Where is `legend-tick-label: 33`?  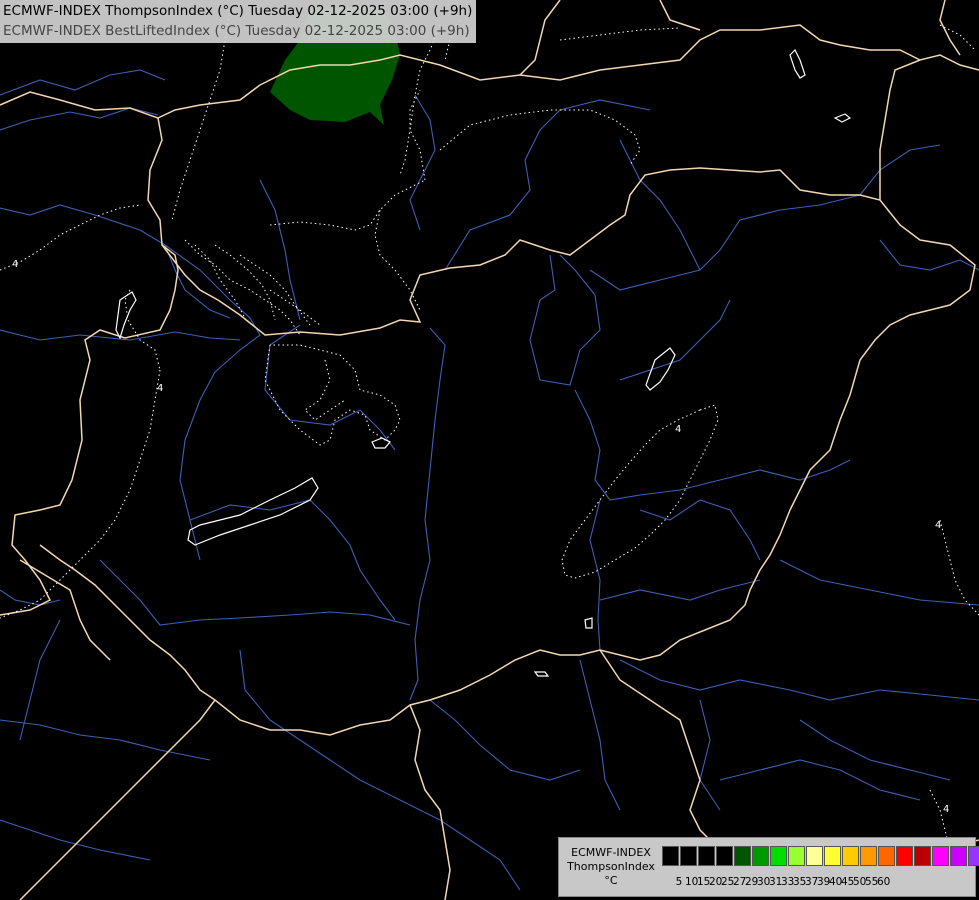 legend-tick-label: 33 is located at coordinates (788, 882).